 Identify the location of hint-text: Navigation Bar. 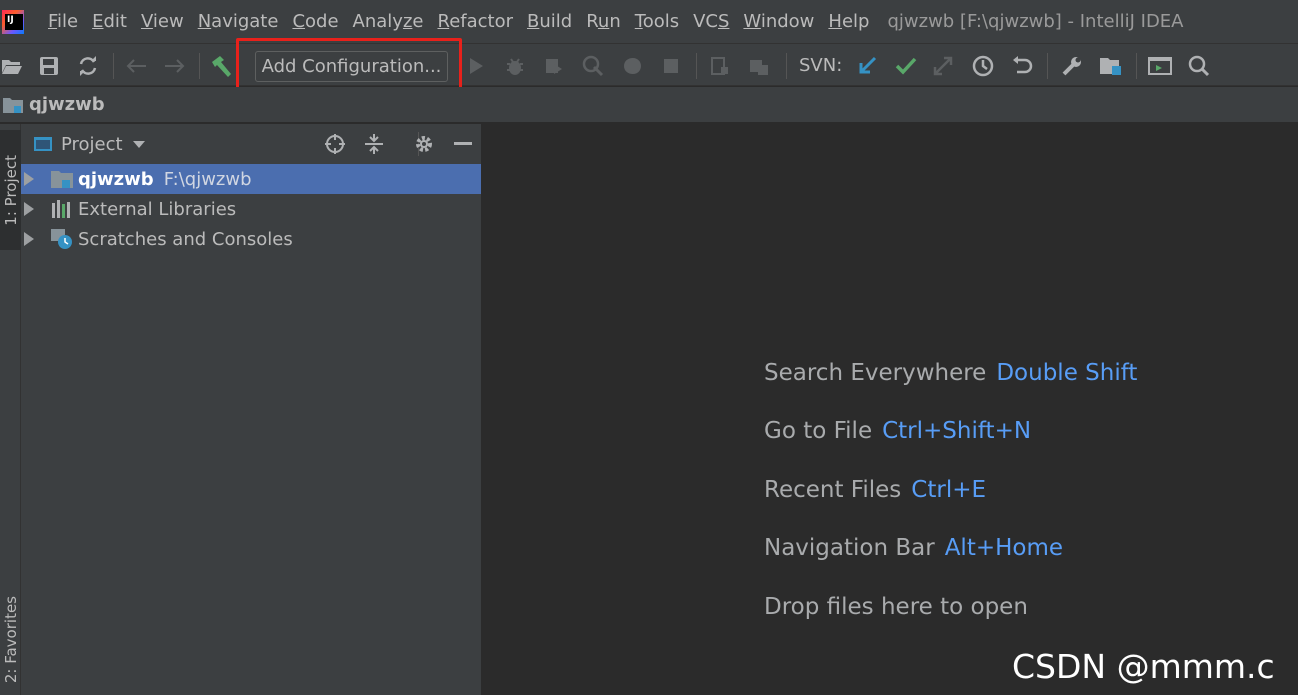
(849, 548).